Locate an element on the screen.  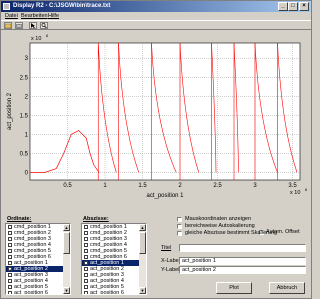
menu-bearbeiten: Bearbeiten is located at coordinates (34, 16).